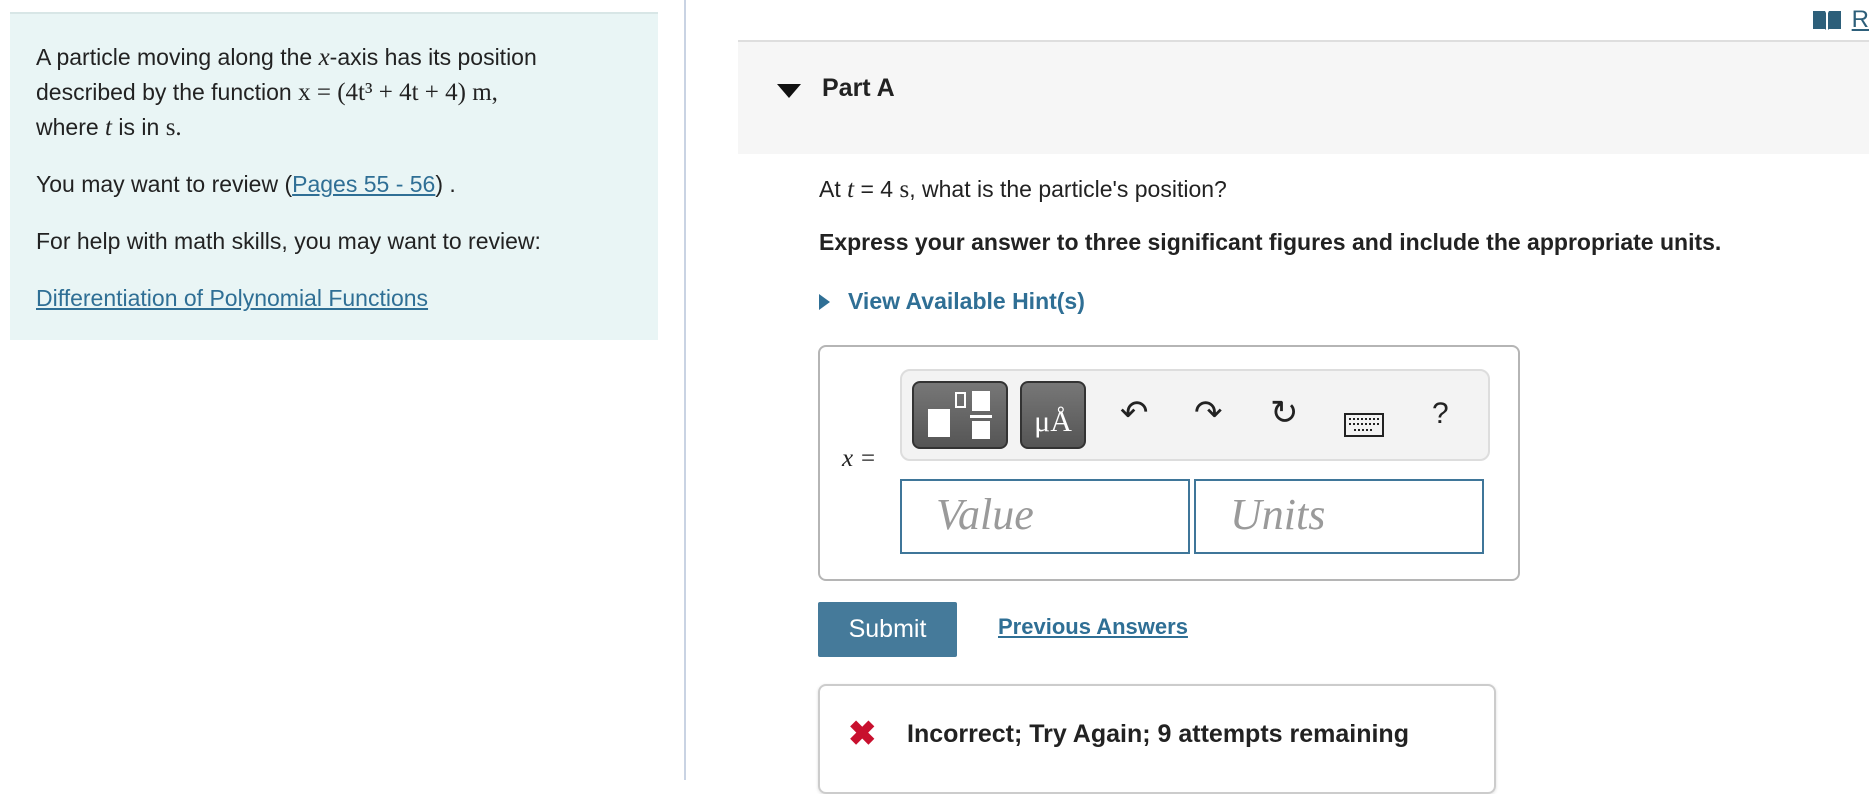 This screenshot has height=794, width=1869. Describe the element at coordinates (824, 301) in the screenshot. I see `expand-triangle-icon` at that location.